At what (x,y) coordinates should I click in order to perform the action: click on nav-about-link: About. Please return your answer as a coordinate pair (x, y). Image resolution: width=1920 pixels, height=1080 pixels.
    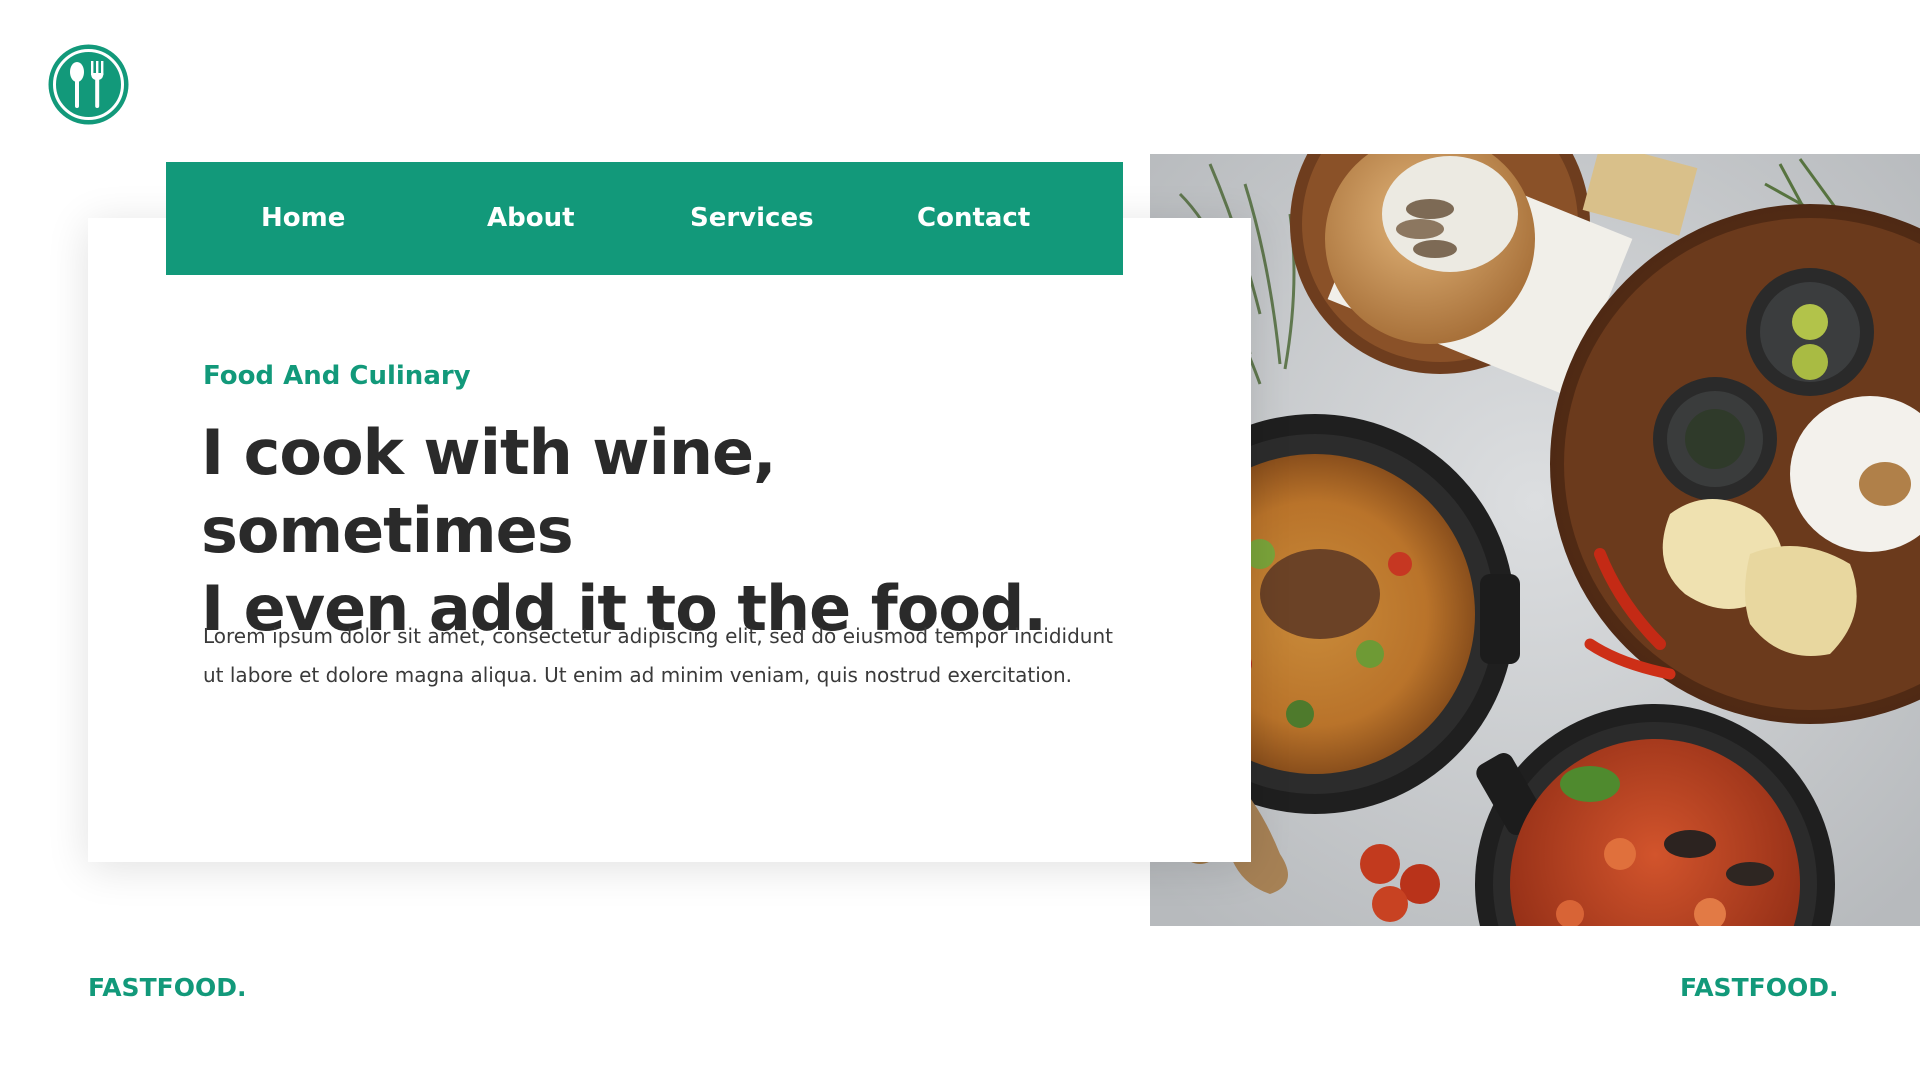
    Looking at the image, I should click on (531, 218).